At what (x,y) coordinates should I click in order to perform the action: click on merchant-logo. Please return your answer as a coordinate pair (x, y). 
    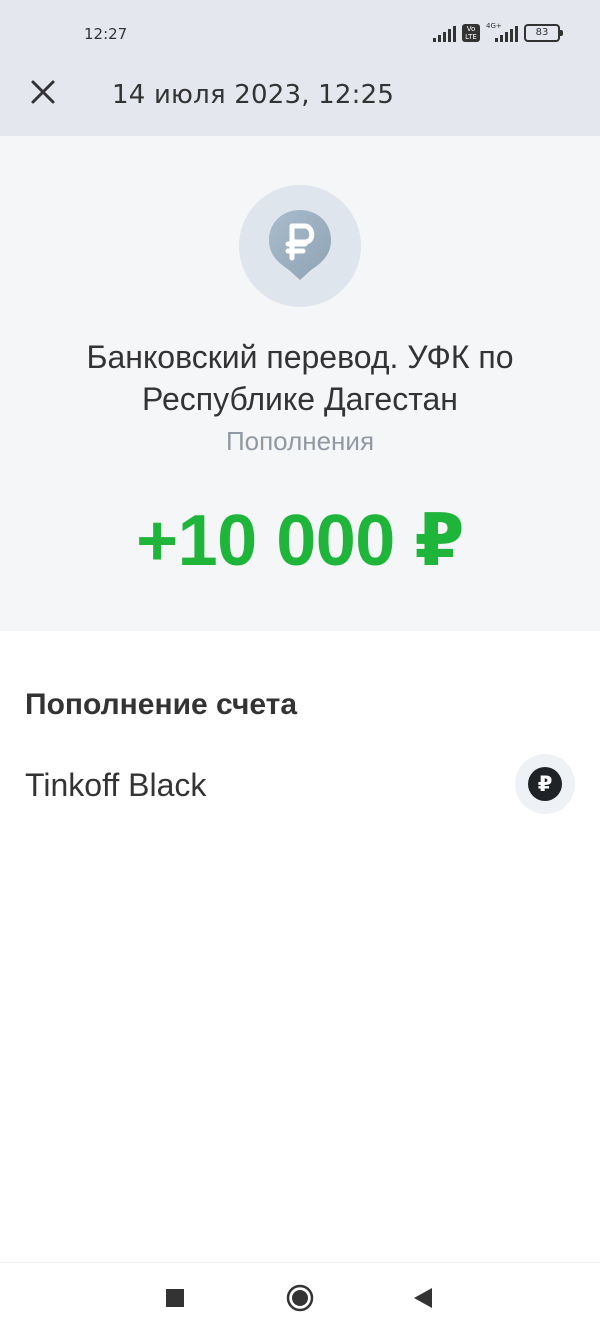
    Looking at the image, I should click on (300, 246).